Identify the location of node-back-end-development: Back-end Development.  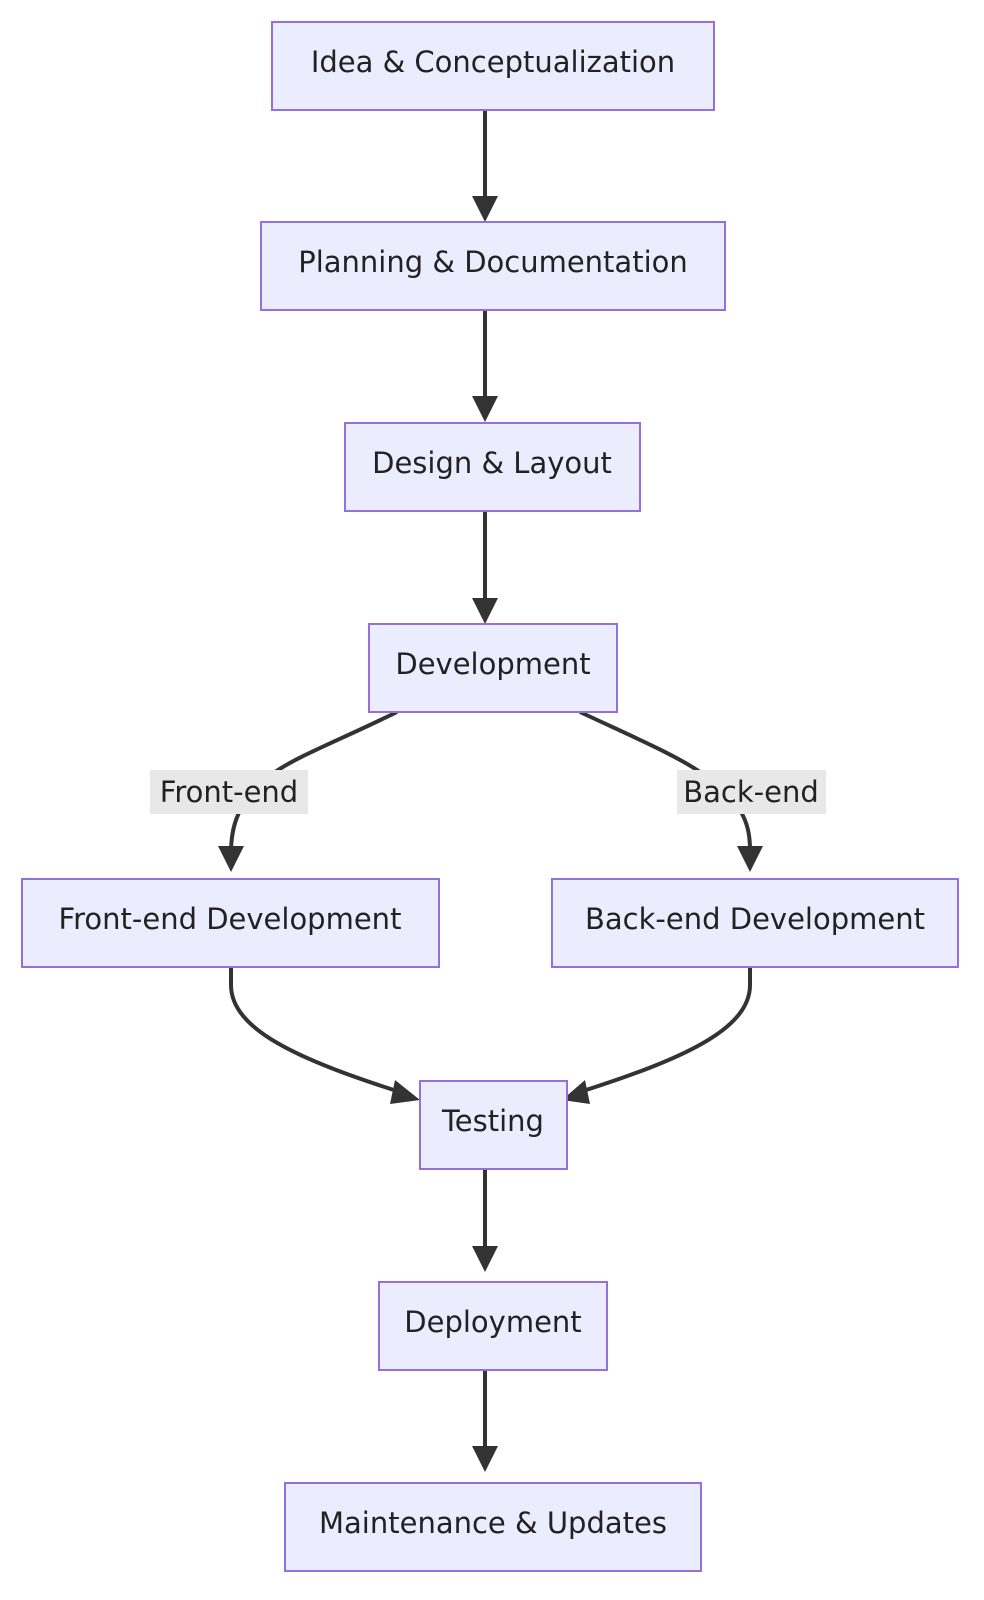
(755, 923).